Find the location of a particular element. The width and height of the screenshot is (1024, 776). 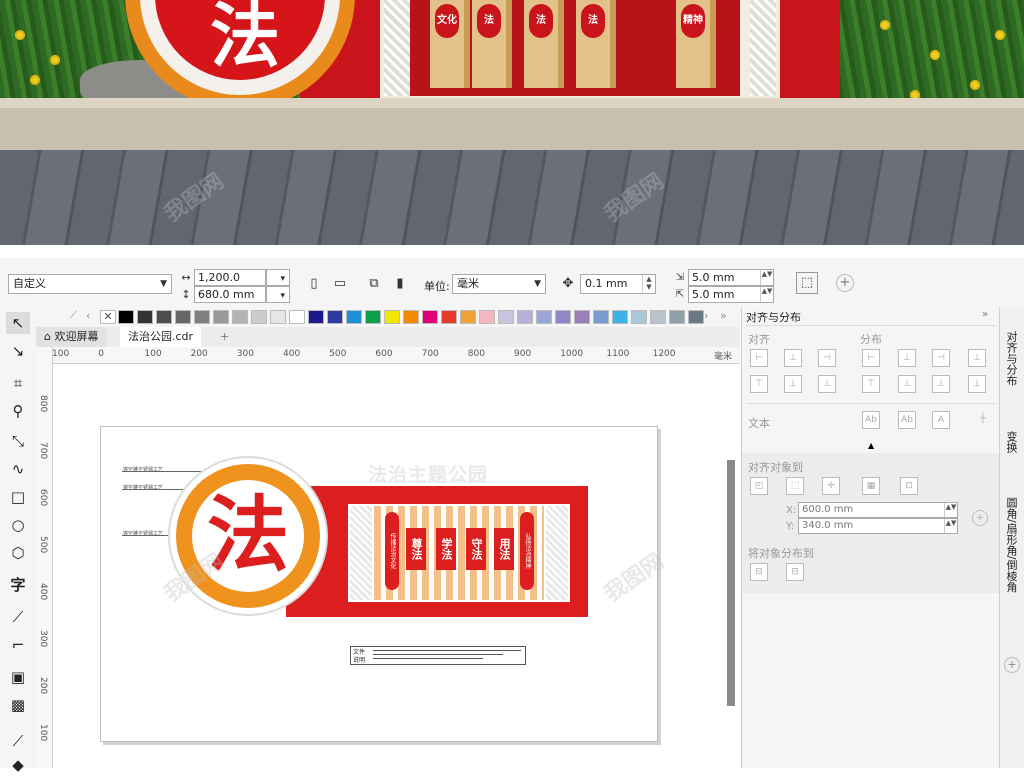

distribute-spacing-icon: ⊥ is located at coordinates (977, 358).